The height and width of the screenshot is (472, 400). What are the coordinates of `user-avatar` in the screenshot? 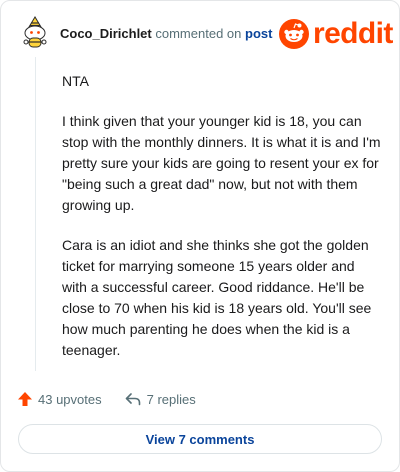 It's located at (35, 33).